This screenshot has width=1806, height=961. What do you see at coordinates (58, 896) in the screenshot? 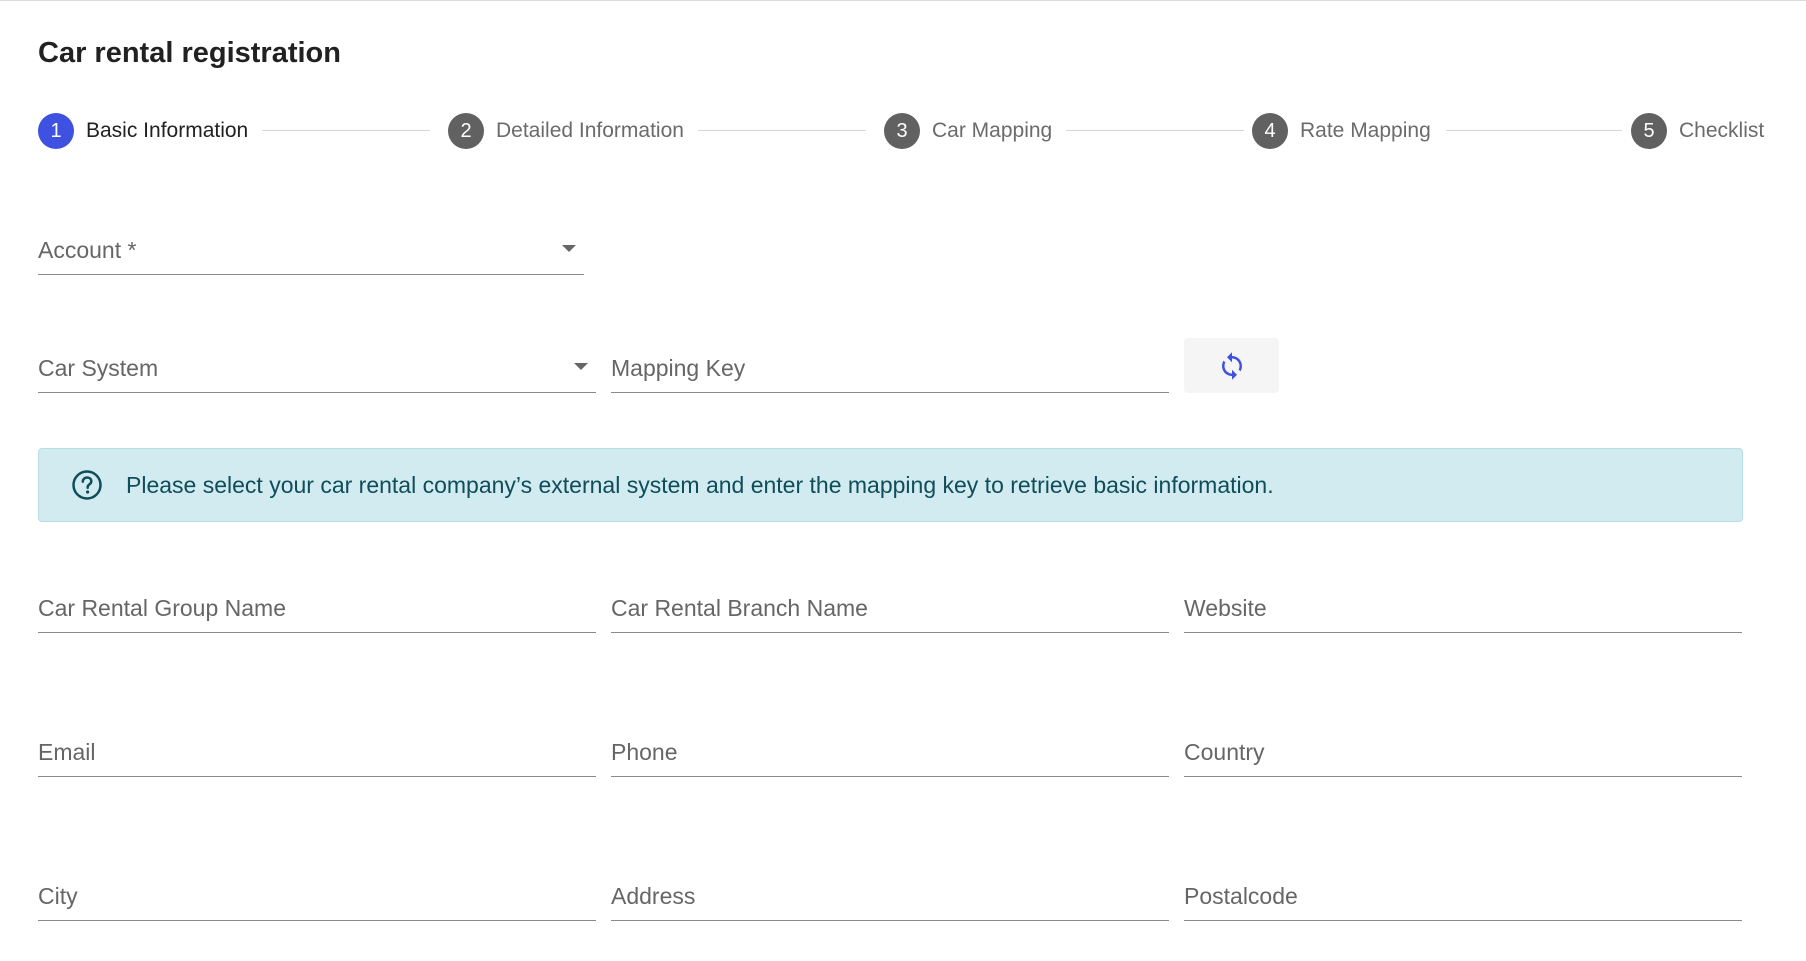
I see `city-label: City` at bounding box center [58, 896].